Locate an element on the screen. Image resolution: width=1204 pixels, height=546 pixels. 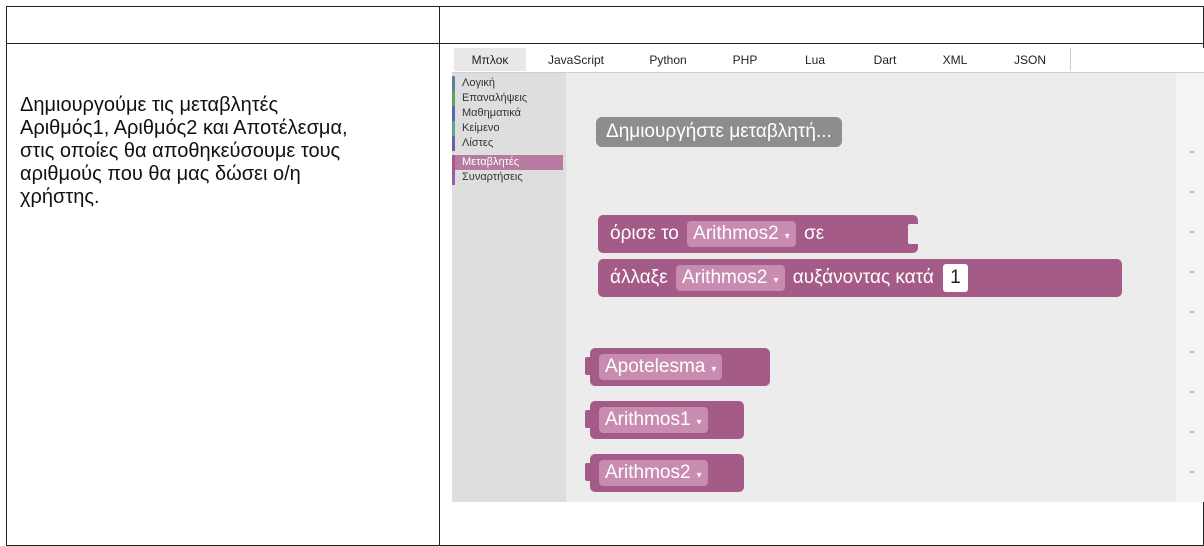
number-input: 1 is located at coordinates (955, 277).